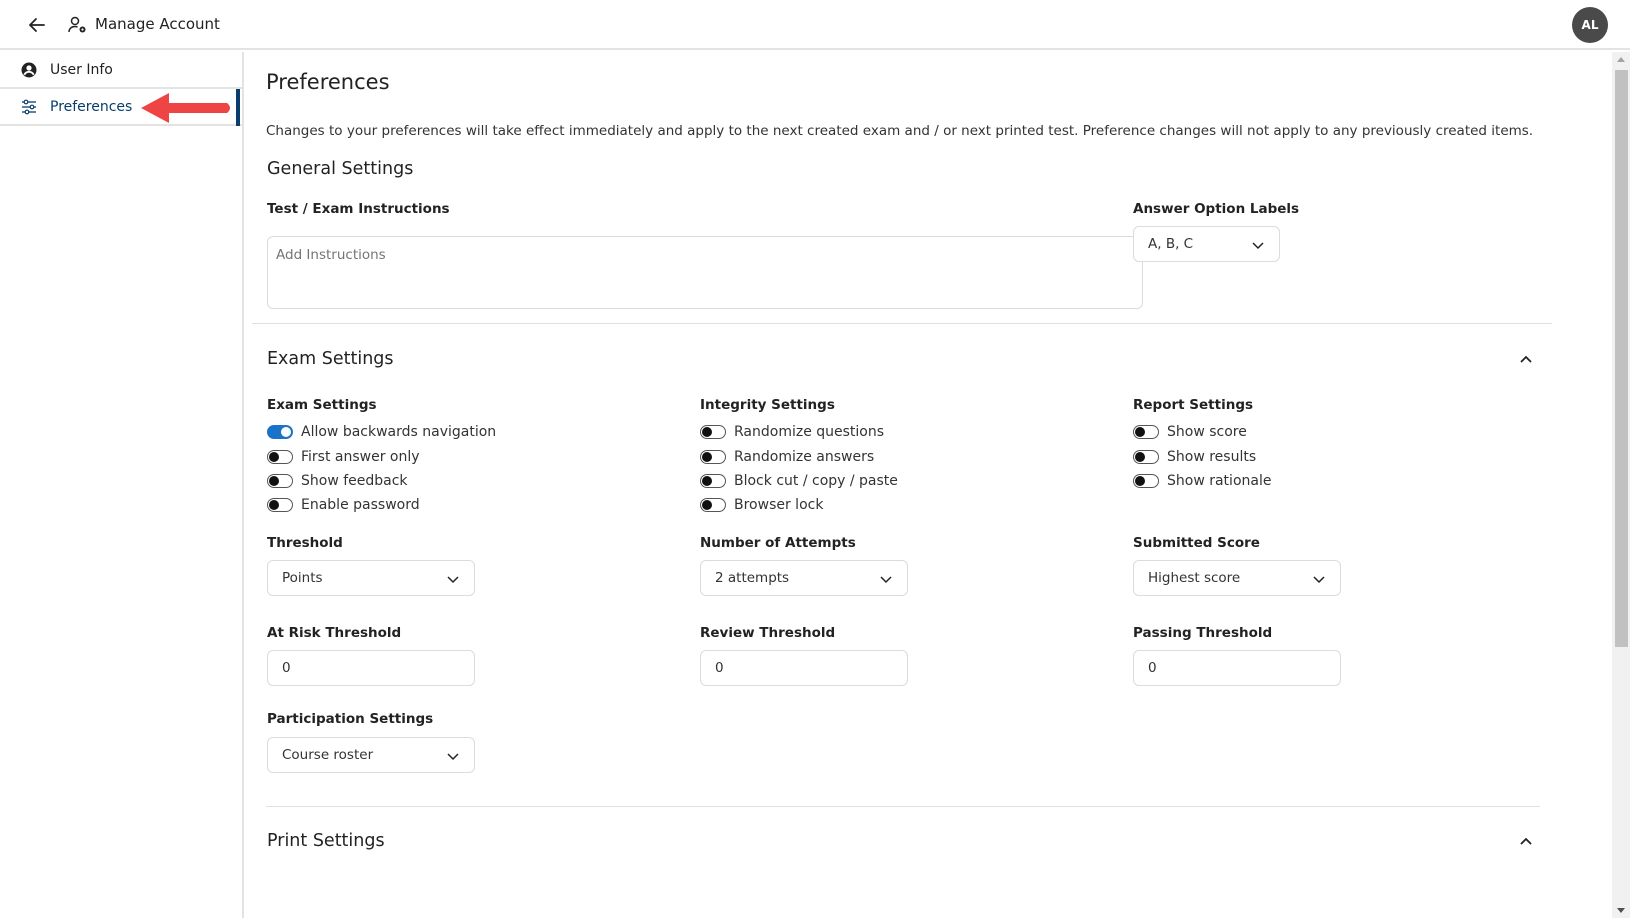 This screenshot has height=918, width=1630. What do you see at coordinates (1212, 457) in the screenshot?
I see `toggle-label: Show results` at bounding box center [1212, 457].